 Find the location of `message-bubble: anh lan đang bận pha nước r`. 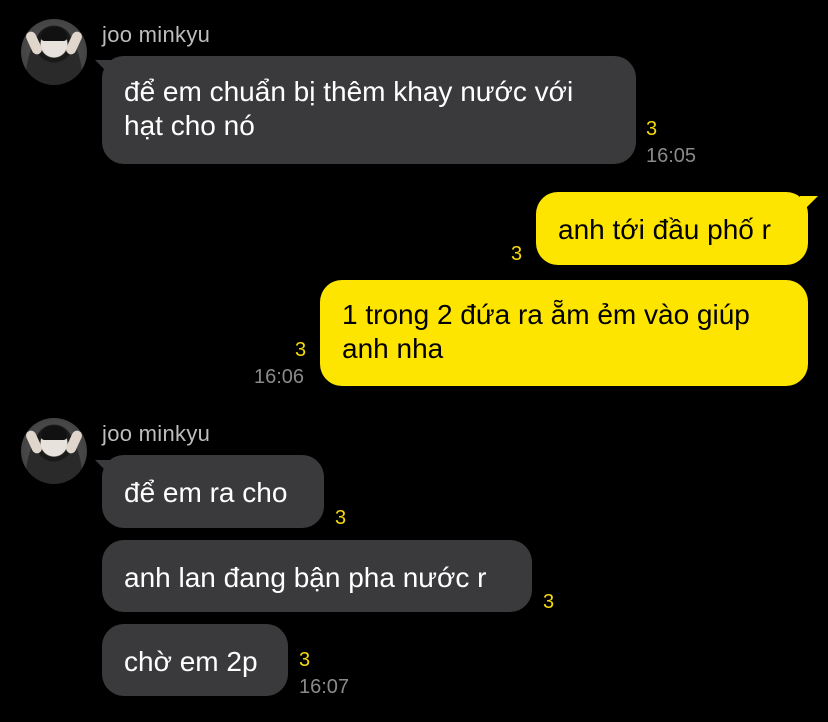

message-bubble: anh lan đang bận pha nước r is located at coordinates (317, 576).